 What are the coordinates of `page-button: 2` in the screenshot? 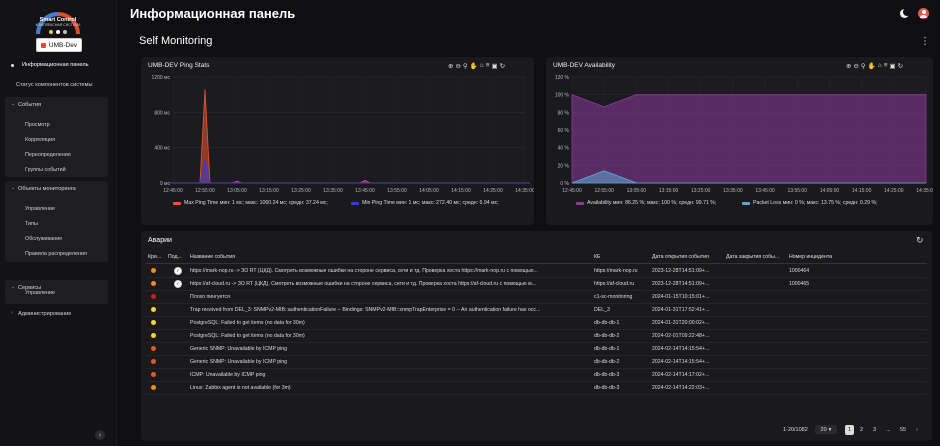 It's located at (861, 430).